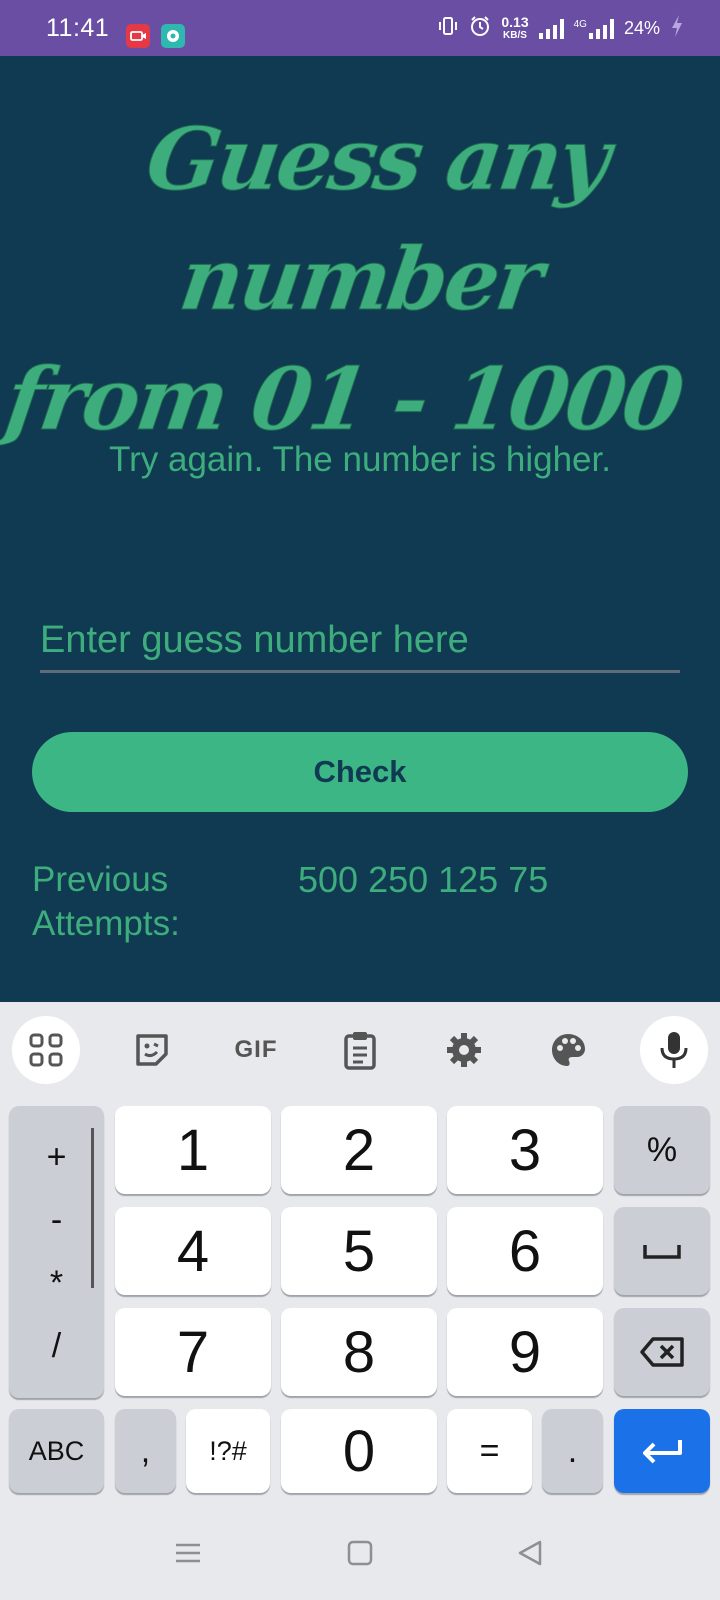 The height and width of the screenshot is (1600, 720). Describe the element at coordinates (480, 28) in the screenshot. I see `alarm-icon` at that location.